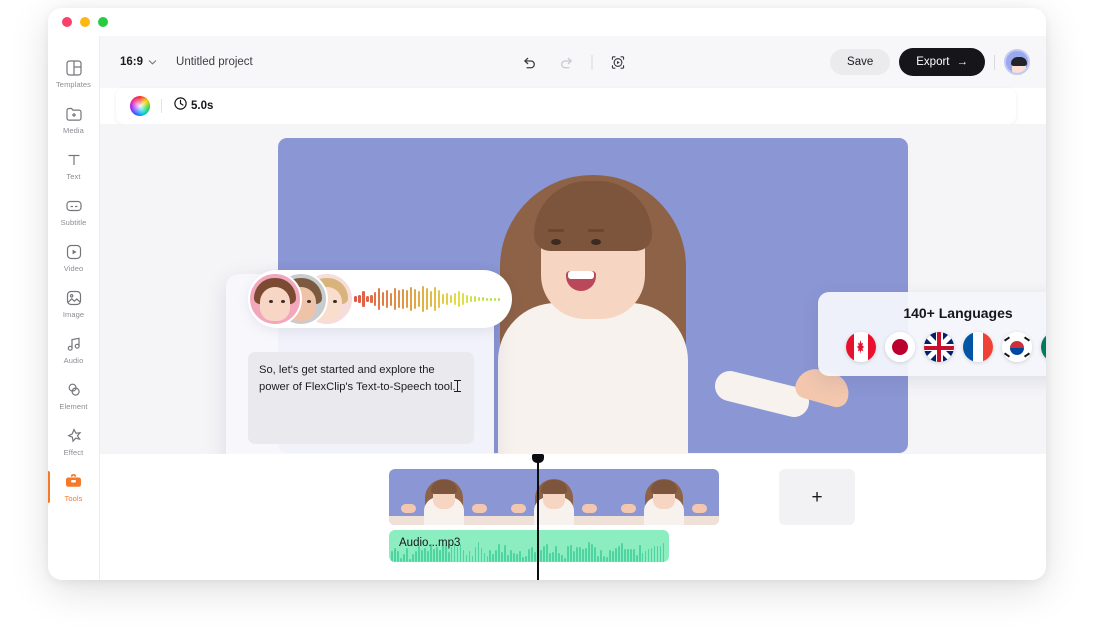  I want to click on sidebar-item-audio: Audio, so click(74, 349).